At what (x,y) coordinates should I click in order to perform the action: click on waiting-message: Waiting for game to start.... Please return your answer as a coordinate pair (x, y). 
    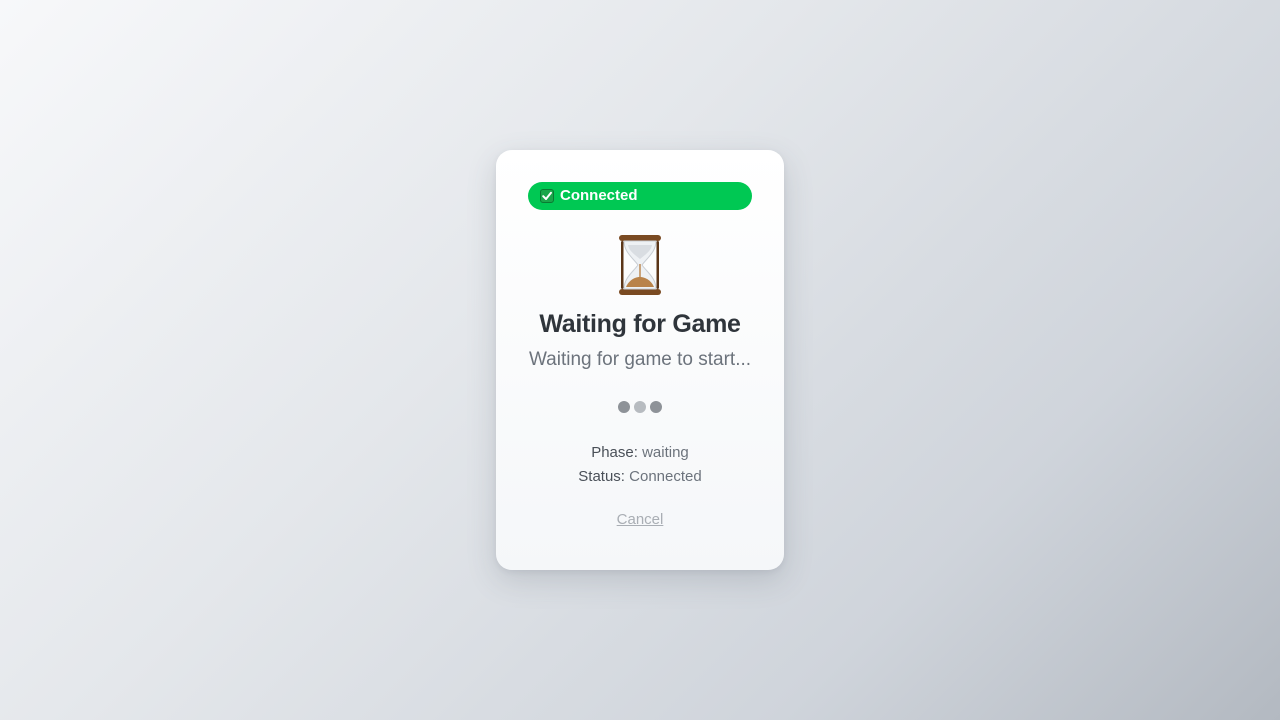
    Looking at the image, I should click on (640, 359).